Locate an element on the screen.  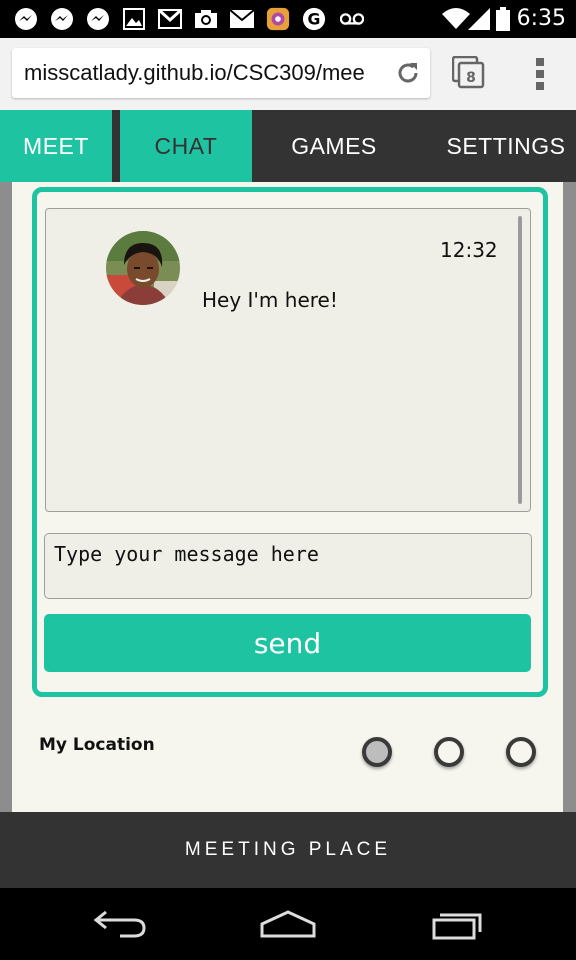
recent-apps-icon is located at coordinates (458, 923).